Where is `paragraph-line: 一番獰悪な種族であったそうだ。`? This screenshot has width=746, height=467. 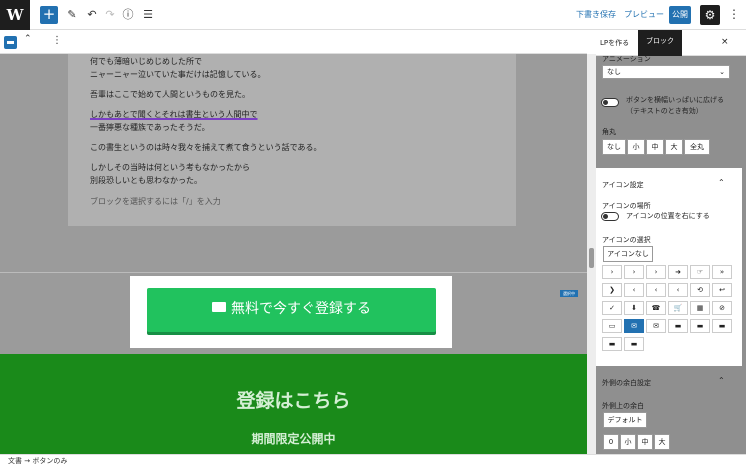
paragraph-line: 一番獰悪な種族であったそうだ。 is located at coordinates (150, 127).